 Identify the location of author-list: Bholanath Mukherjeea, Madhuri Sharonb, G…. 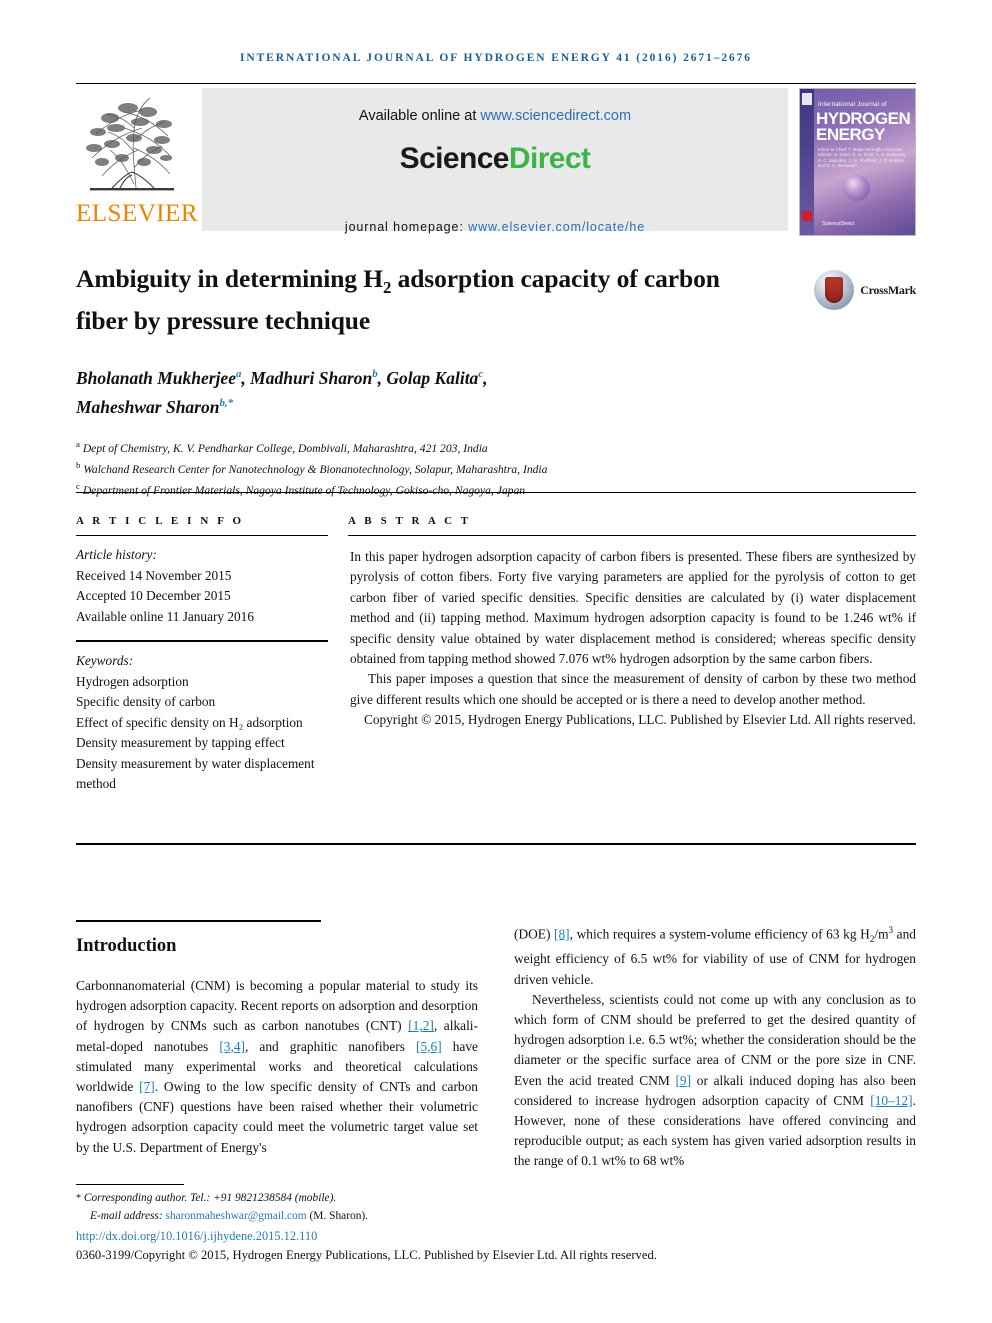
(426, 391).